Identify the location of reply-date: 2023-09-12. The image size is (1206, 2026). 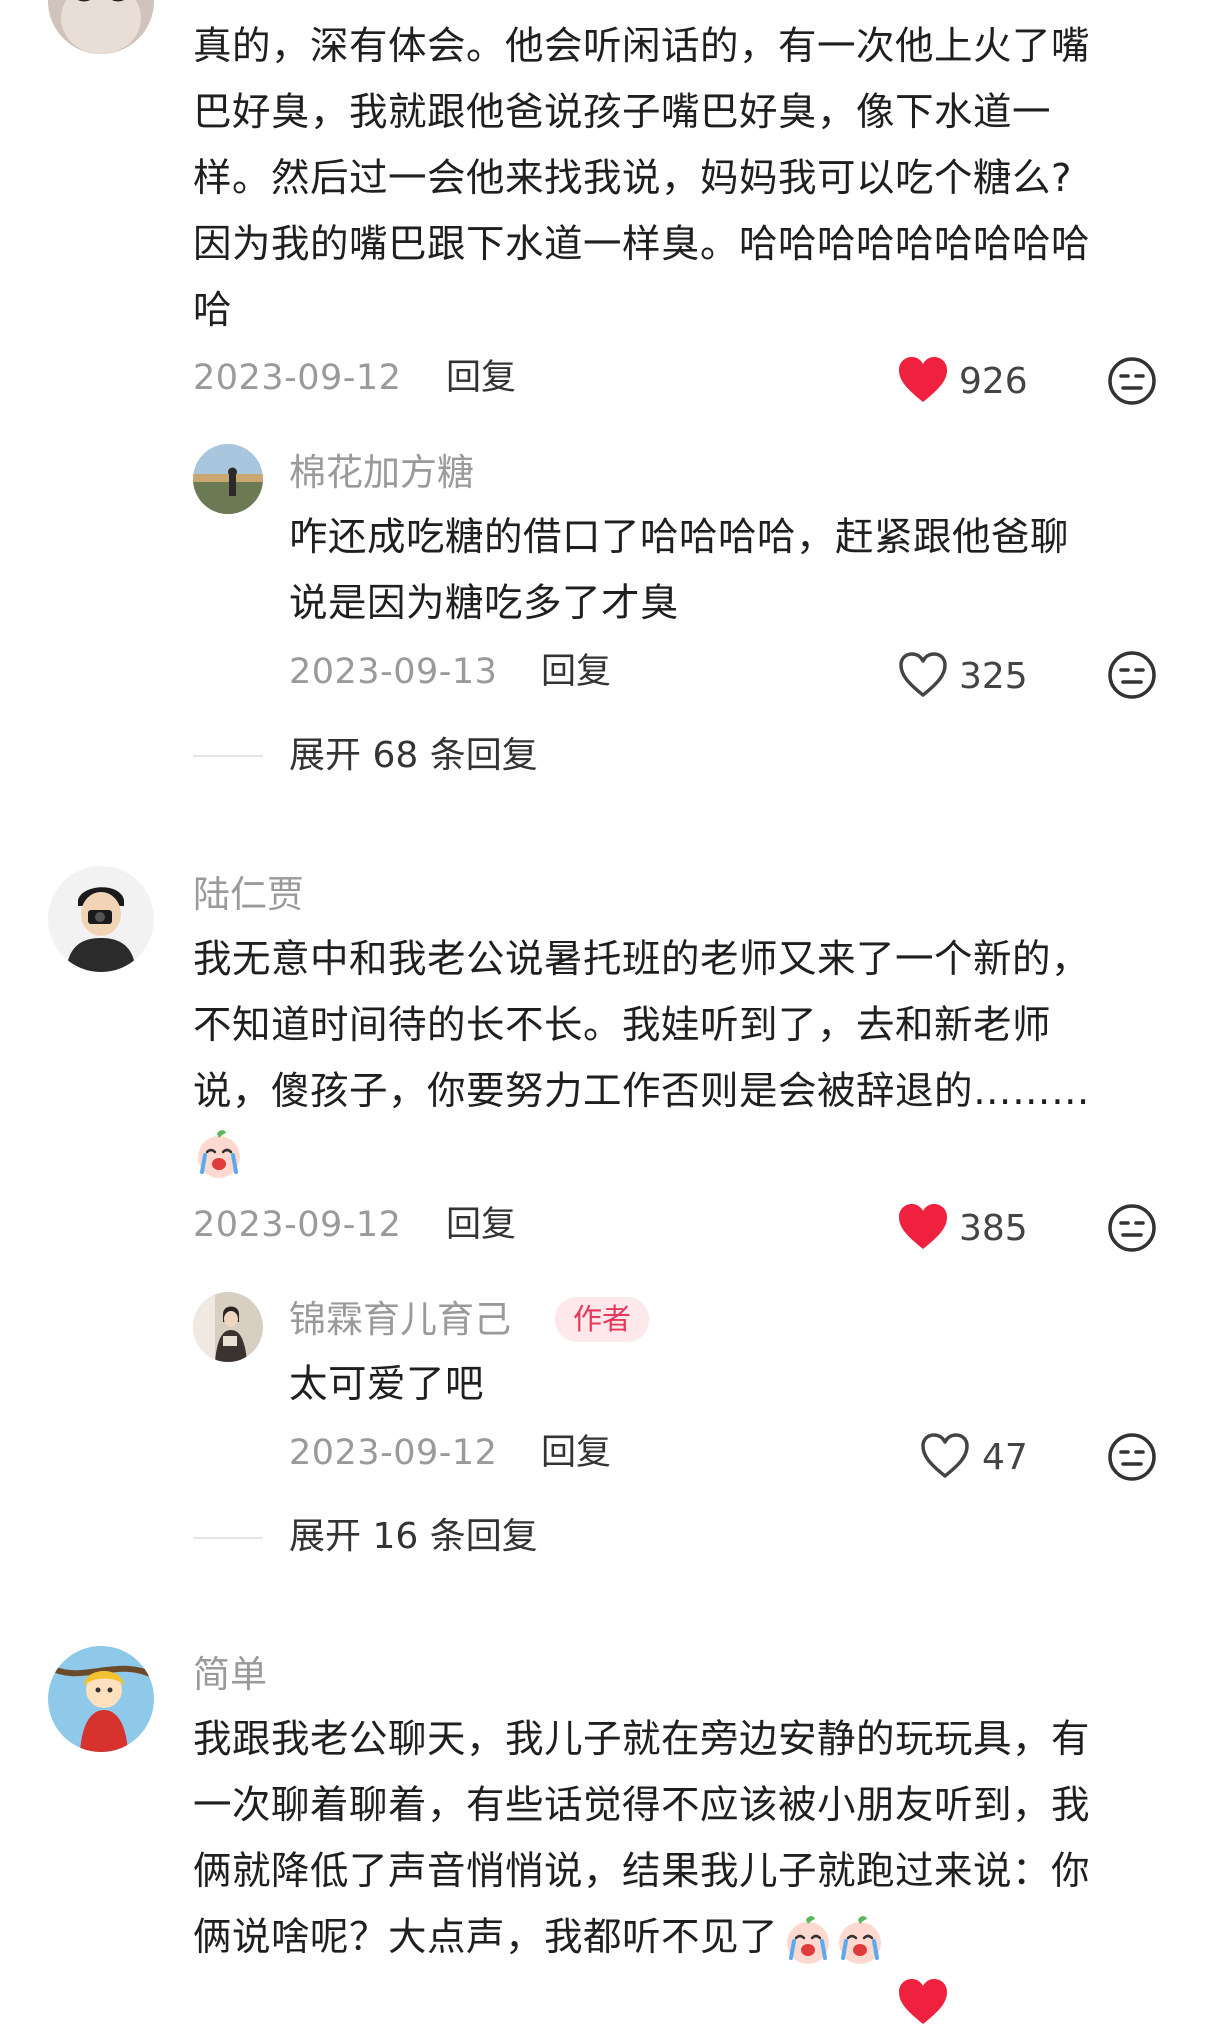
(393, 1453).